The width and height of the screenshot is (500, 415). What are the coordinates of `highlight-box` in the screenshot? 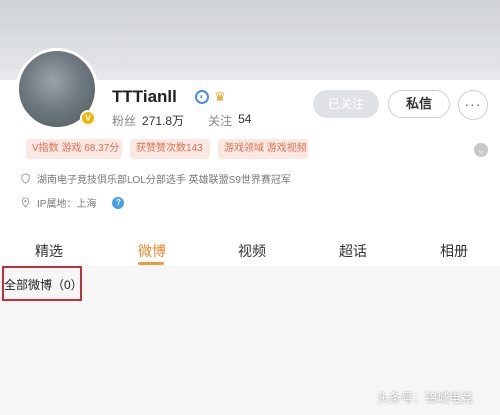 It's located at (42, 283).